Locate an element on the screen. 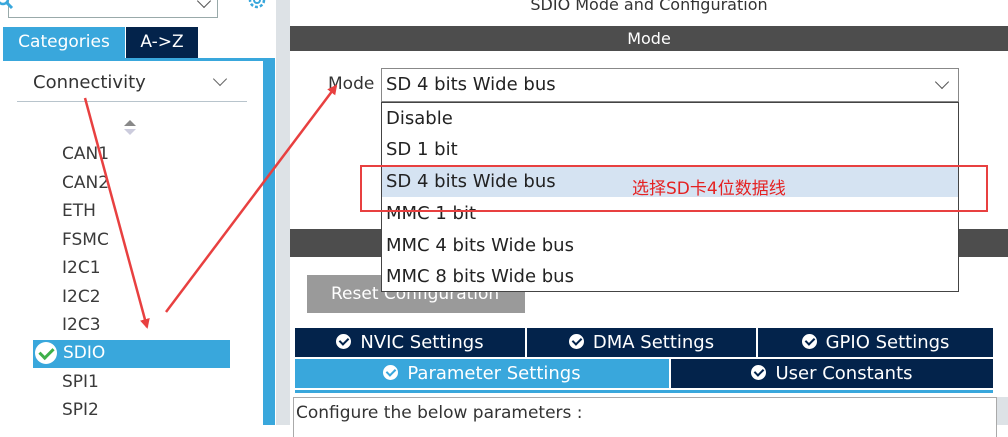  mode-section-header: Mode is located at coordinates (649, 38).